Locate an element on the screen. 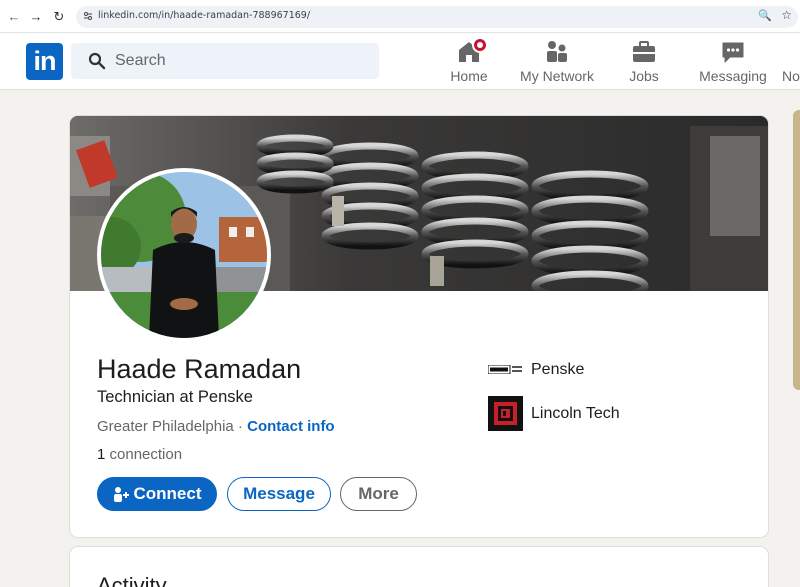 Image resolution: width=800 pixels, height=587 pixels. back-icon: ← is located at coordinates (14, 17).